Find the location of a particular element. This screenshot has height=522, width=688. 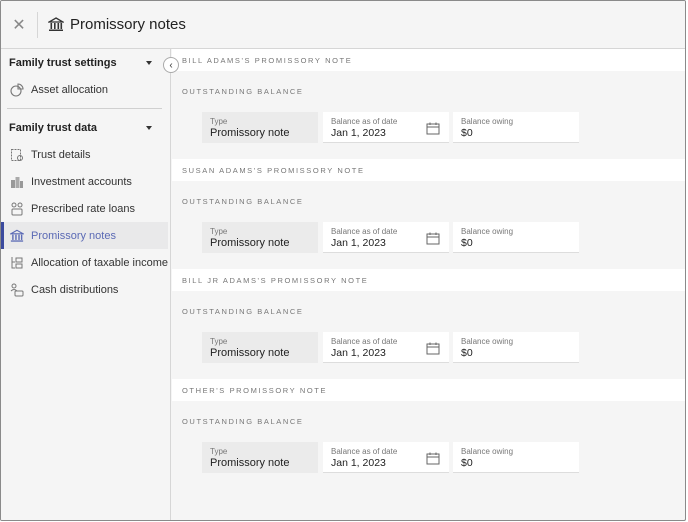

header: ✕ Promissory notes is located at coordinates (343, 25).